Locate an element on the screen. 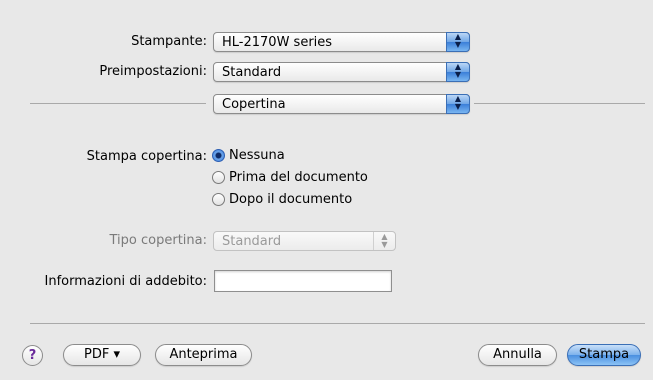 This screenshot has height=380, width=653. billing-label: Informazioni di addebito: is located at coordinates (125, 281).